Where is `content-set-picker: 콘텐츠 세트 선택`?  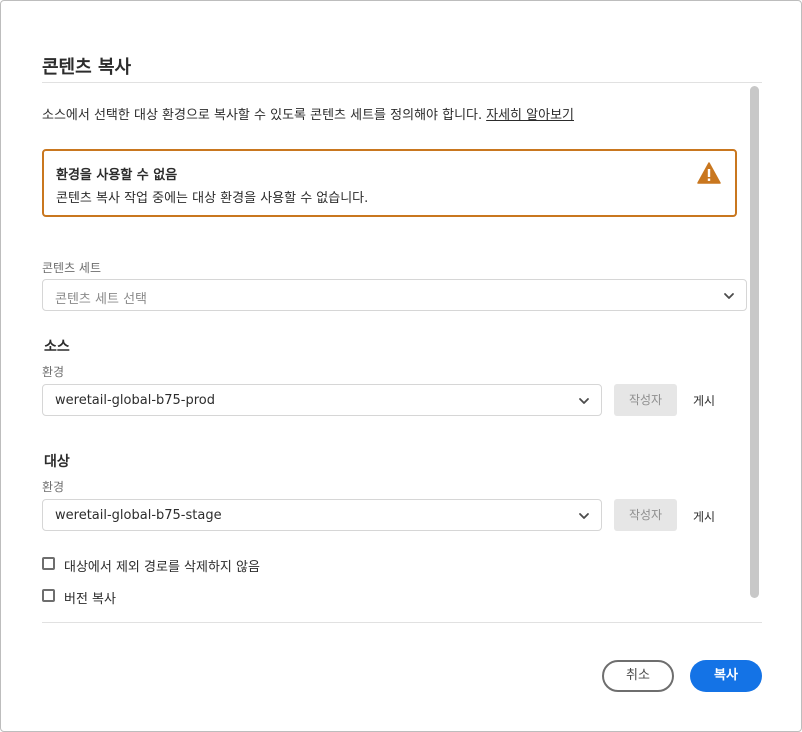 content-set-picker: 콘텐츠 세트 선택 is located at coordinates (394, 295).